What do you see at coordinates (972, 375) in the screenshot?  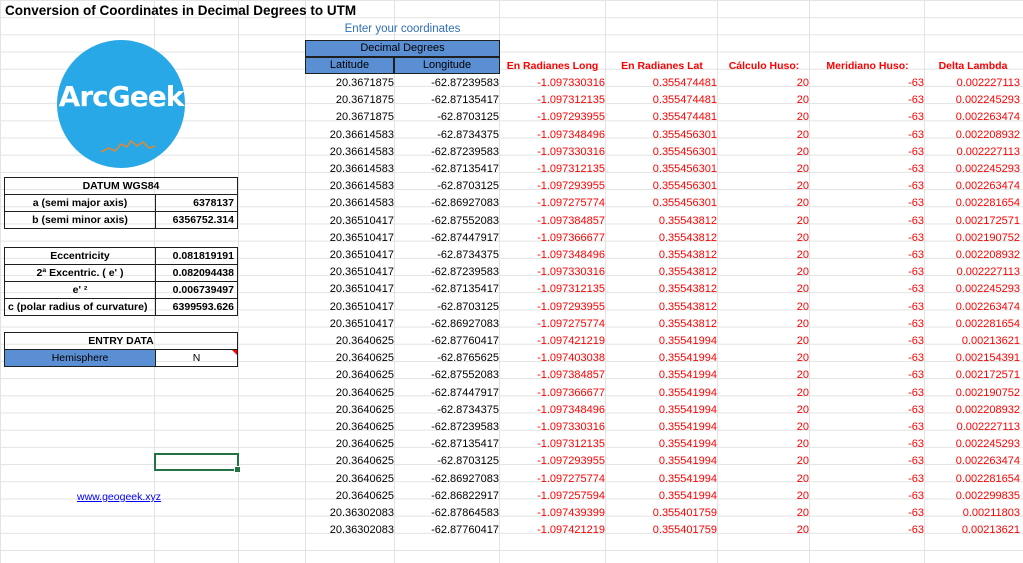 I see `delta-lambda-cell: 0.002172571` at bounding box center [972, 375].